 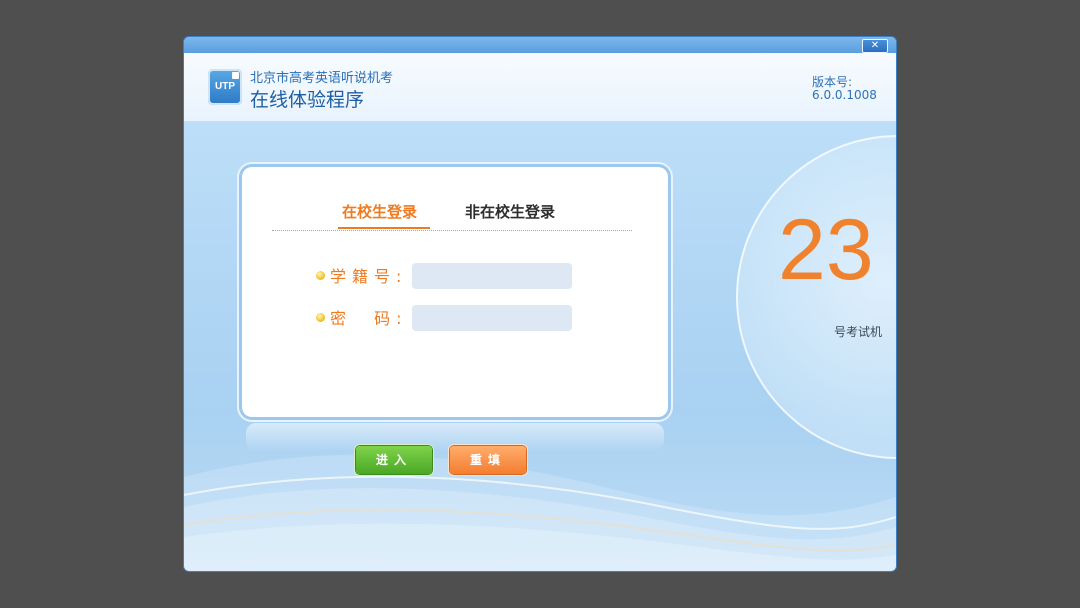 What do you see at coordinates (858, 332) in the screenshot?
I see `machine-label: 号考试机` at bounding box center [858, 332].